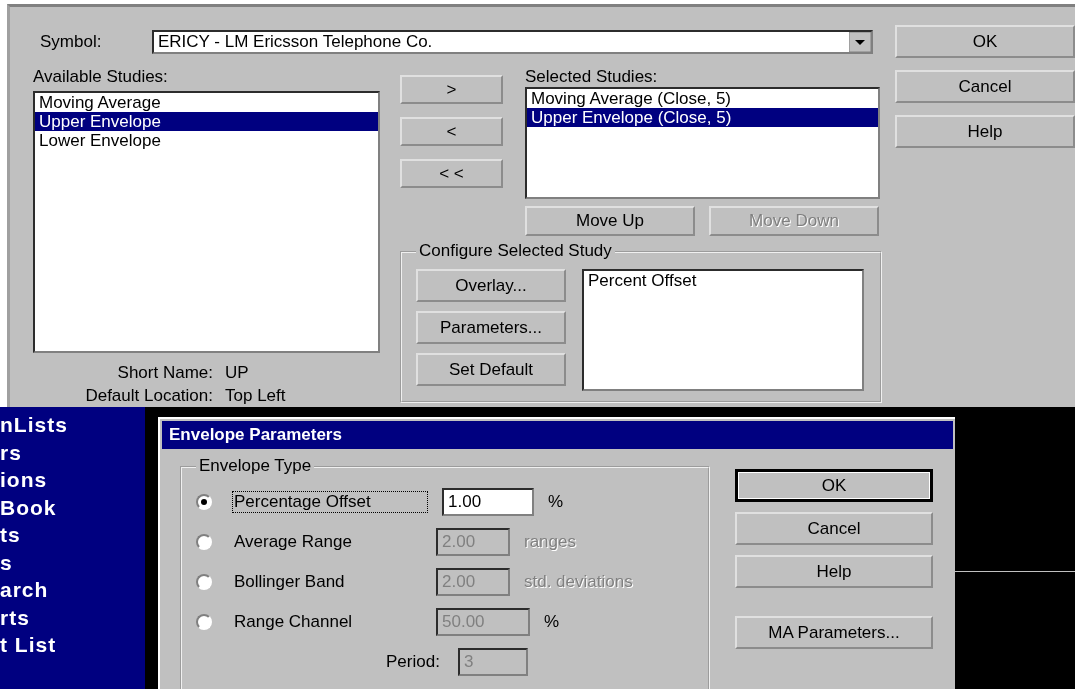  What do you see at coordinates (72, 425) in the screenshot?
I see `sidebar-item: nLists` at bounding box center [72, 425].